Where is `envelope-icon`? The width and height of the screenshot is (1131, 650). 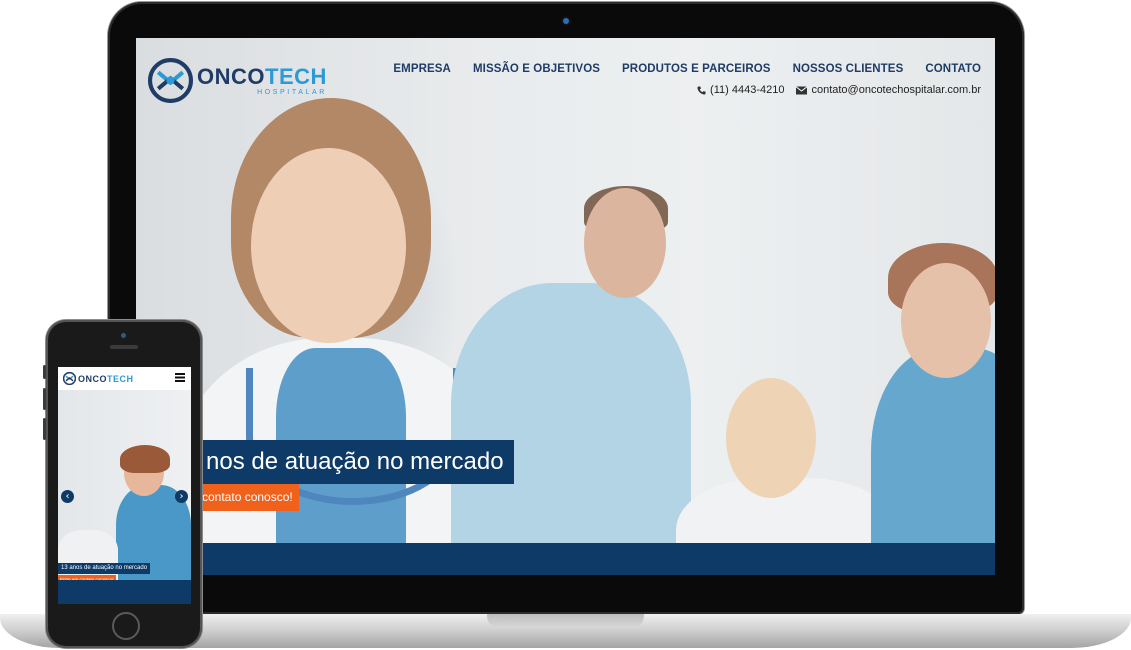
envelope-icon is located at coordinates (802, 89).